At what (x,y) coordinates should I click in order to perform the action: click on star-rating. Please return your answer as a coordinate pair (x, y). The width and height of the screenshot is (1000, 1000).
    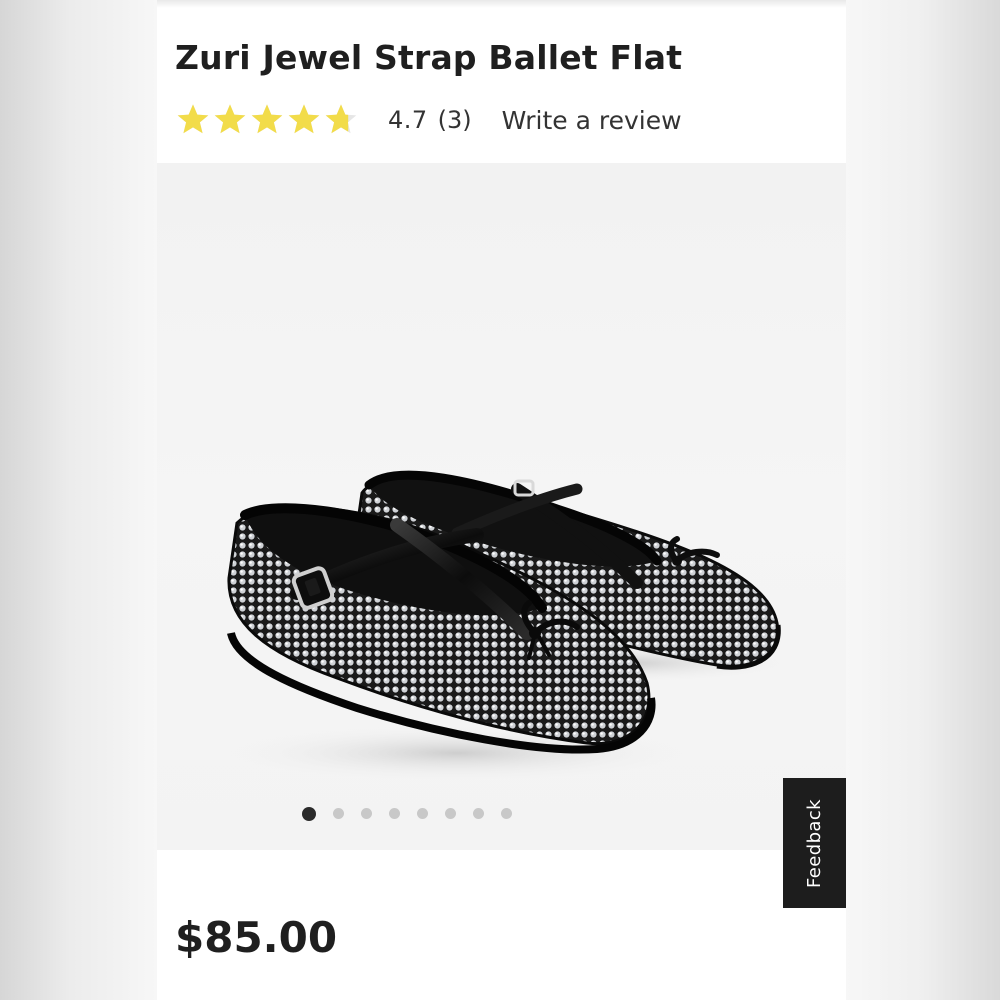
    Looking at the image, I should click on (267, 120).